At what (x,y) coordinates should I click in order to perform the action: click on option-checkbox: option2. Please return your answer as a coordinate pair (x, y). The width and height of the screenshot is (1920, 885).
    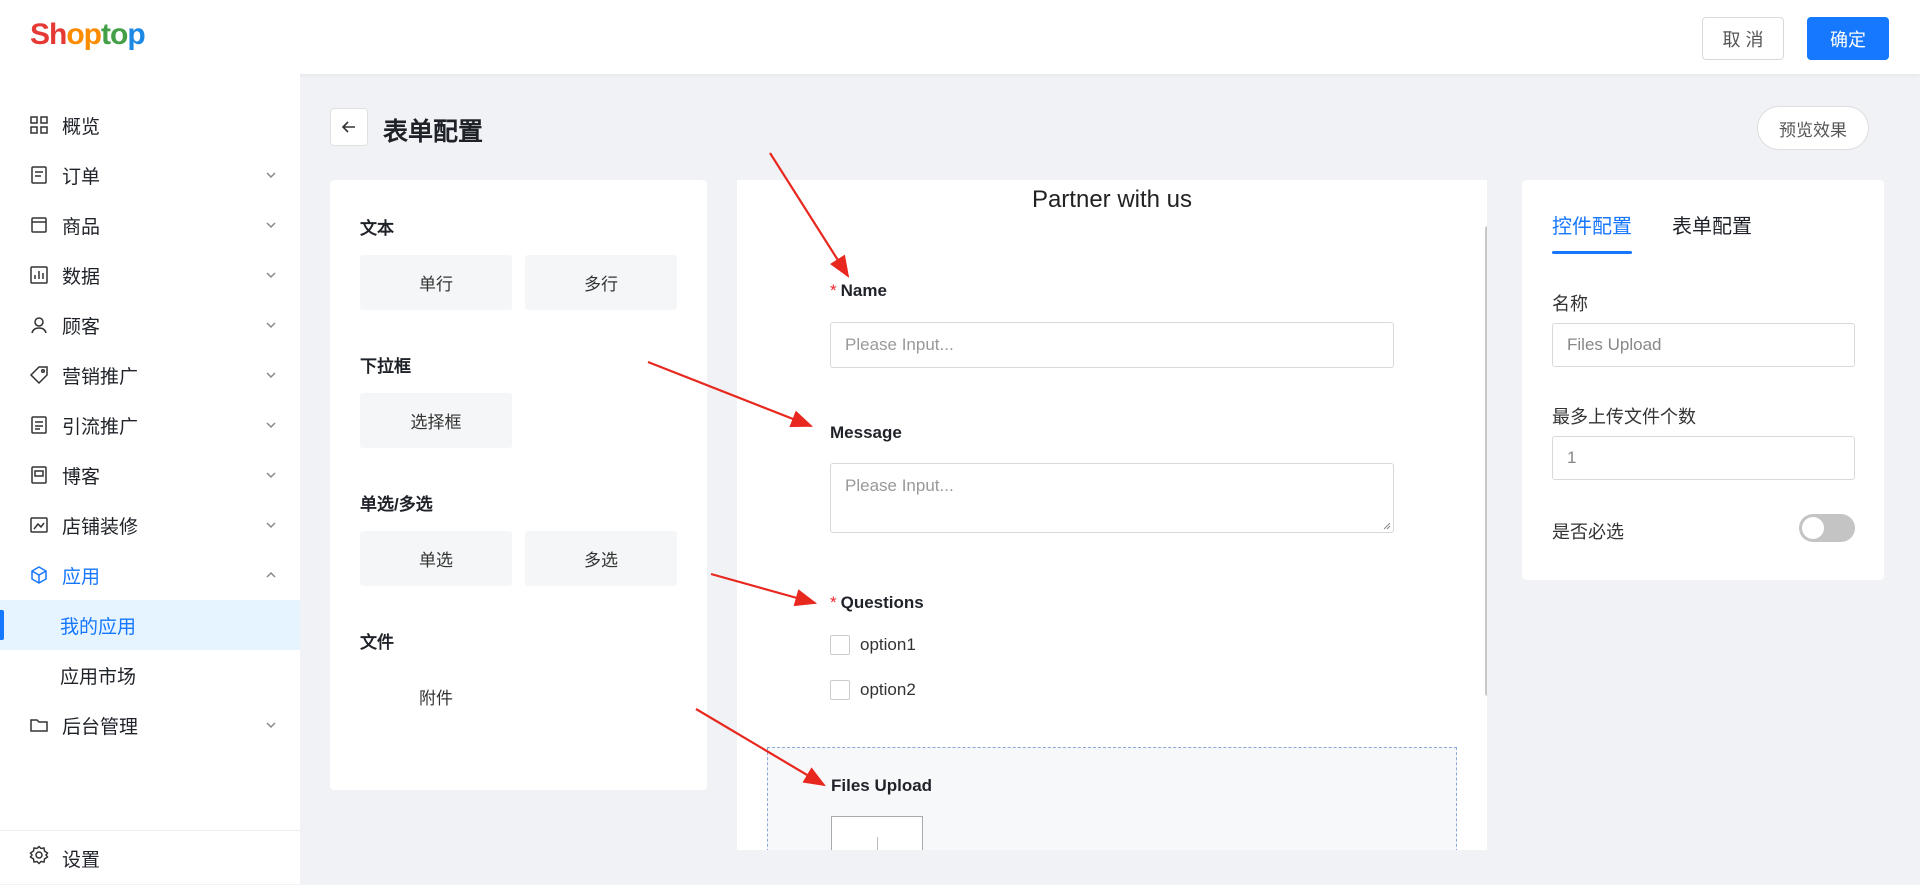
    Looking at the image, I should click on (873, 690).